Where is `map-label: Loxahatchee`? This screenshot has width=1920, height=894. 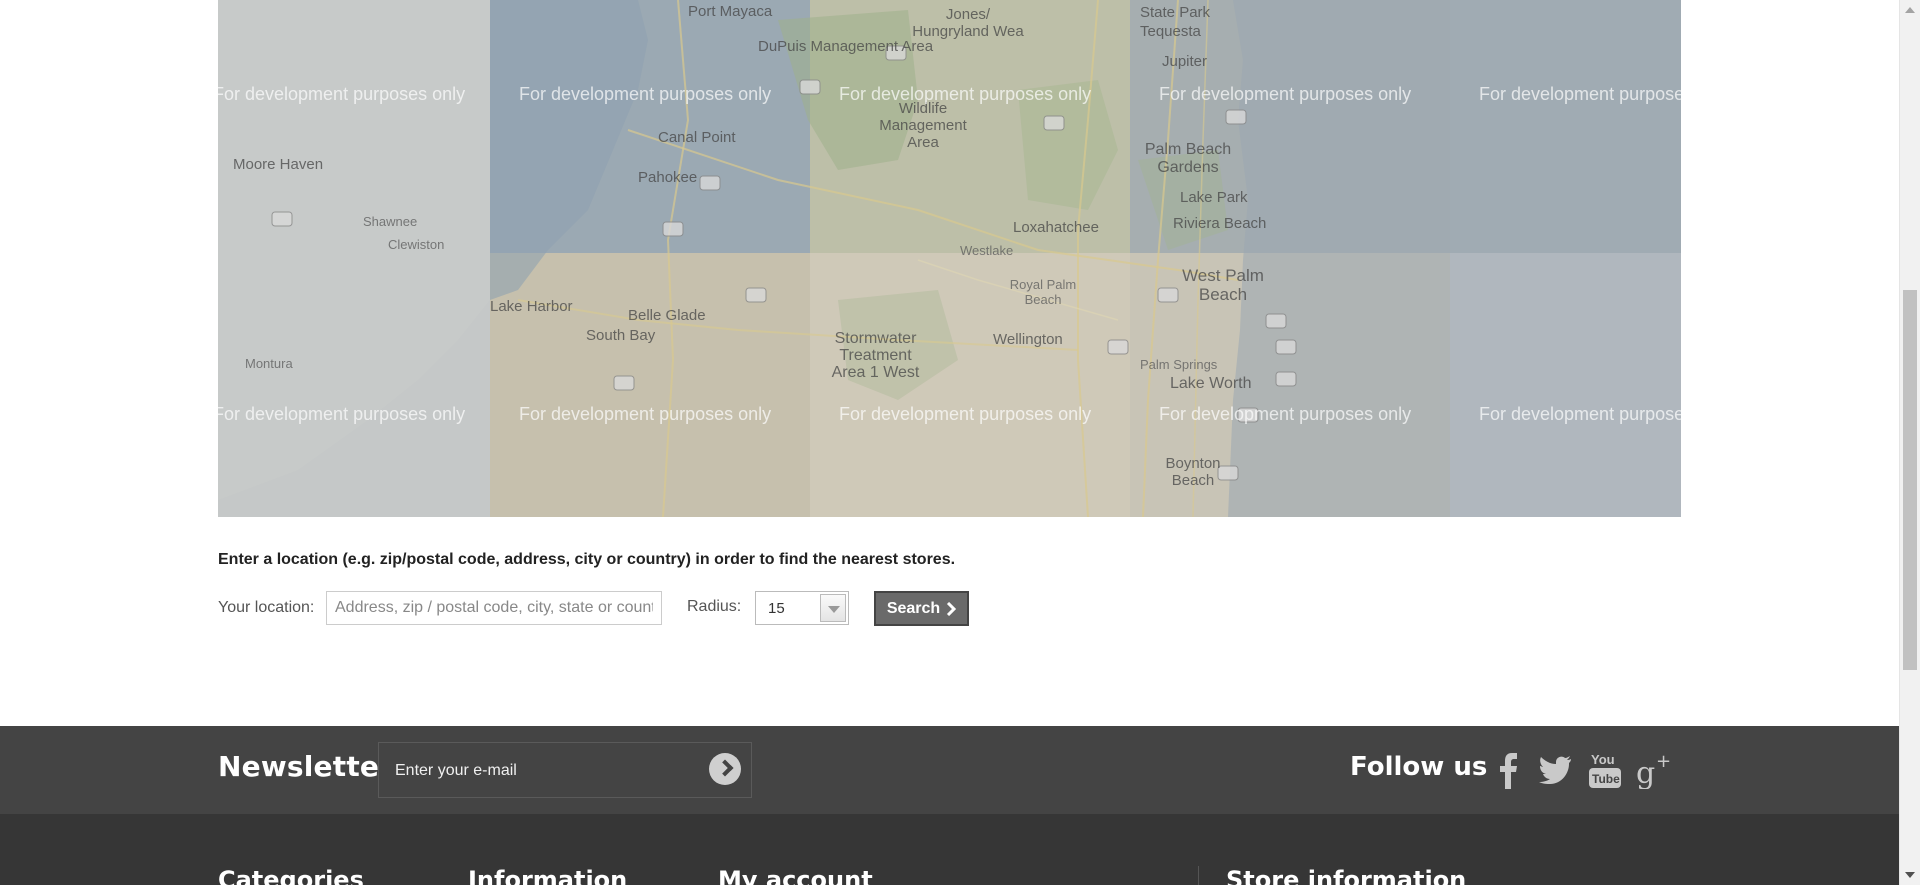
map-label: Loxahatchee is located at coordinates (1056, 227).